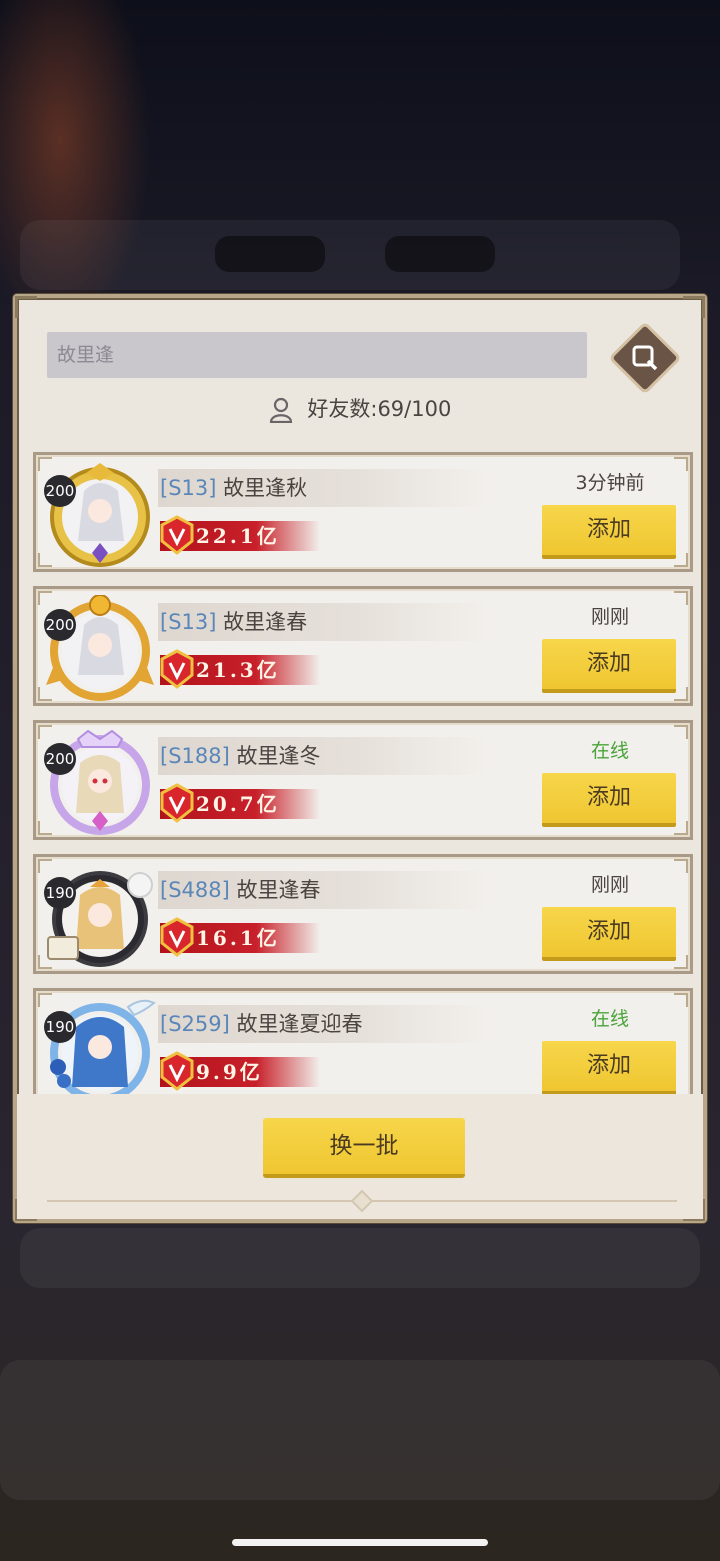 The image size is (720, 1561). I want to click on player-server-name: [S13] 故里逢春, so click(233, 622).